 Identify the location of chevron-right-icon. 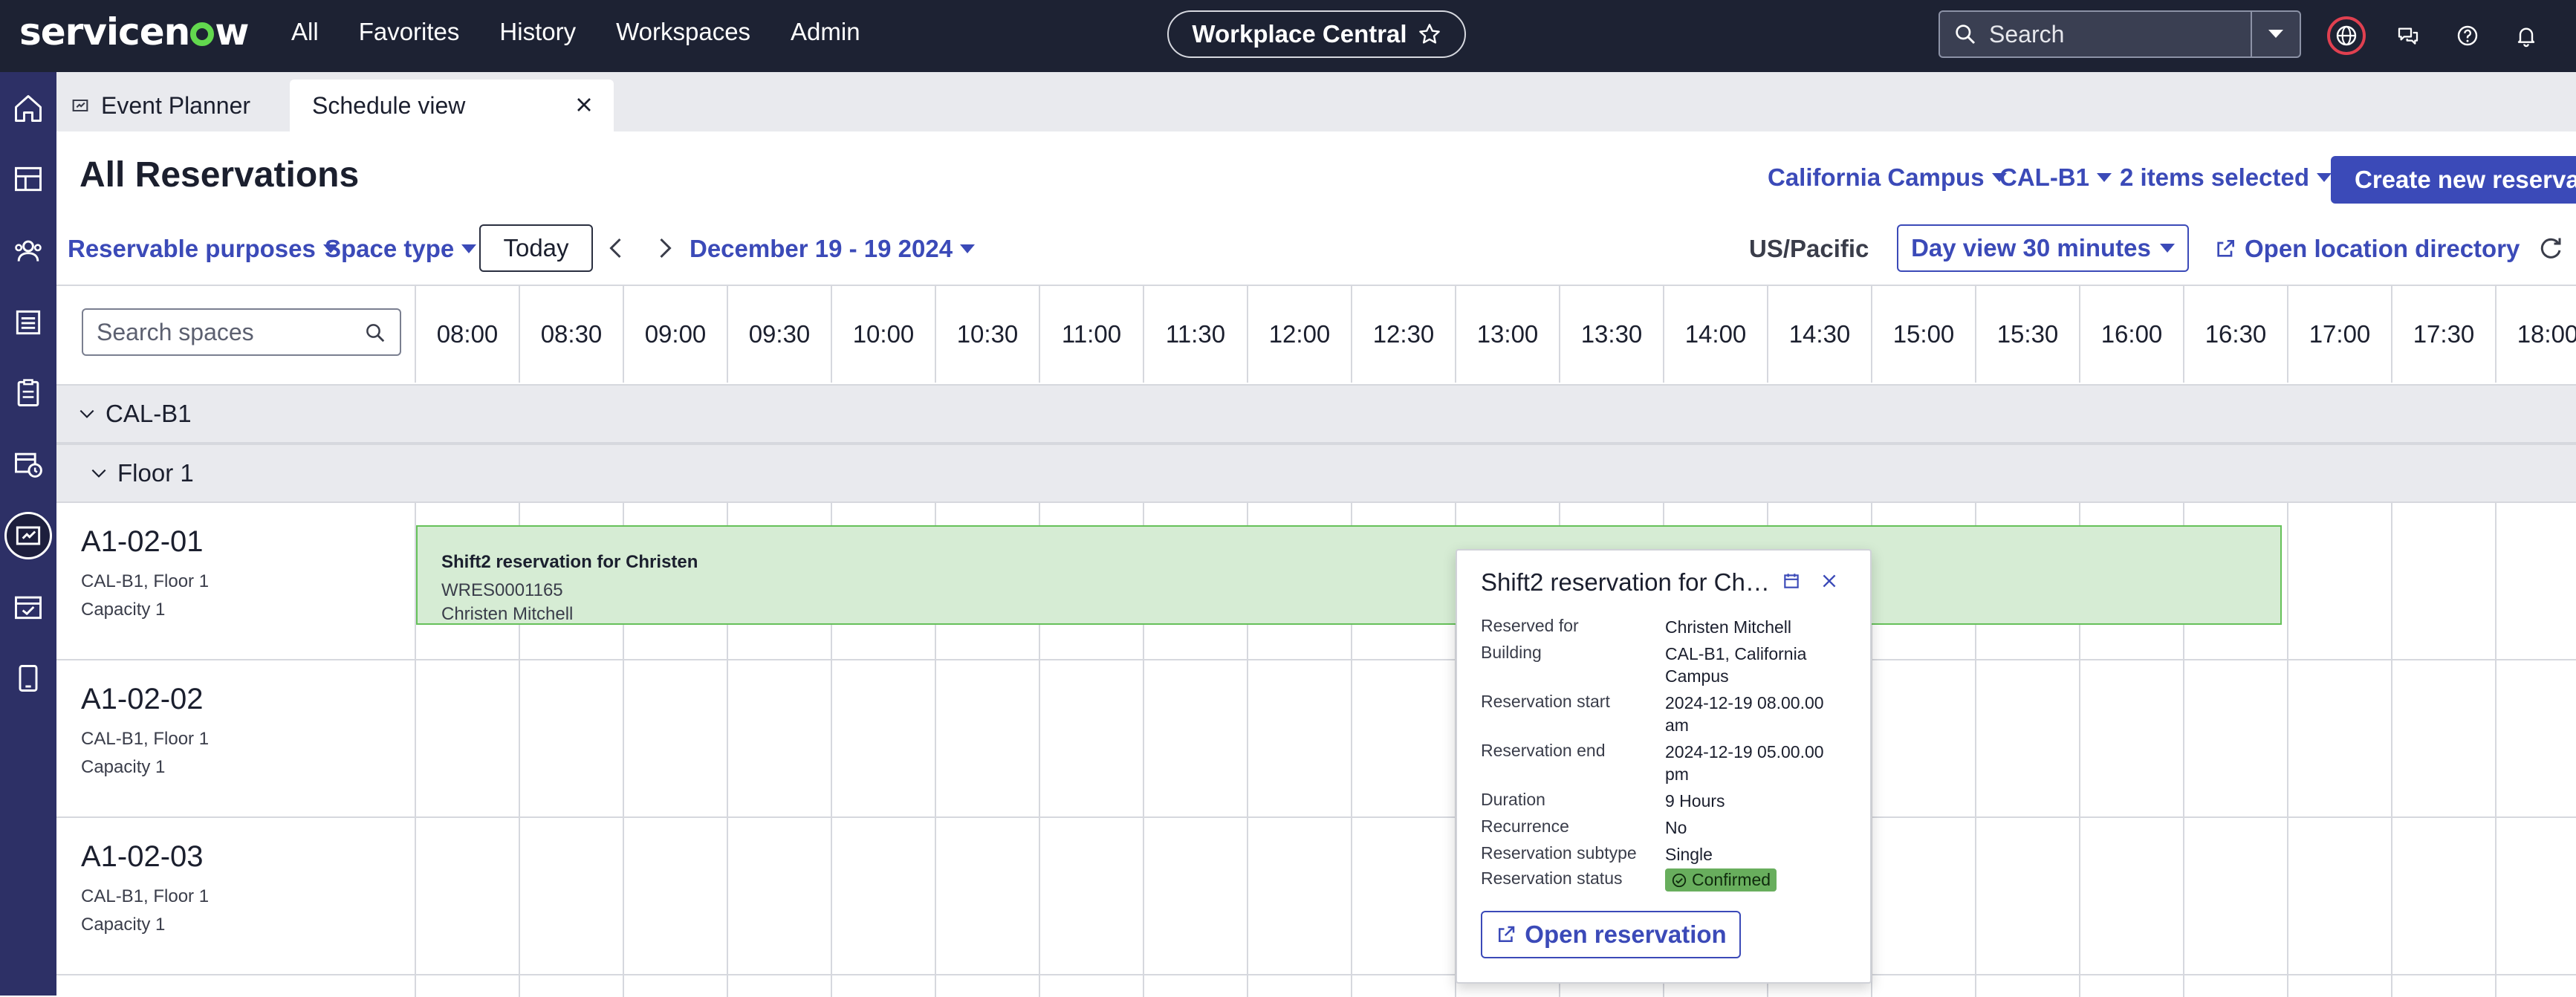
(664, 248).